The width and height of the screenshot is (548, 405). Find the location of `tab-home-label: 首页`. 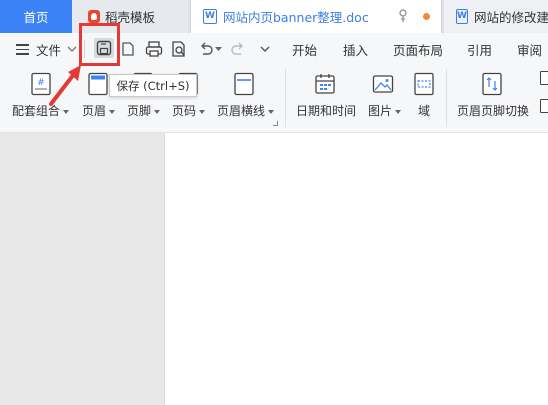

tab-home-label: 首页 is located at coordinates (36, 17).